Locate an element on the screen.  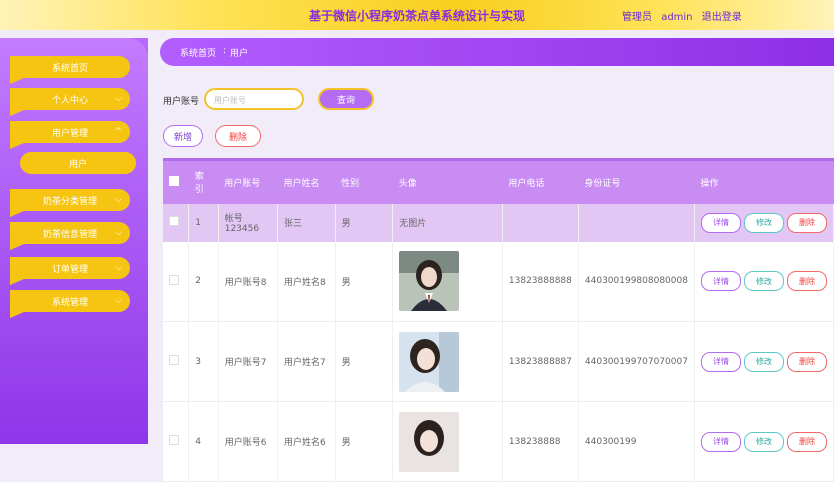
cell-id-card is located at coordinates (637, 222).